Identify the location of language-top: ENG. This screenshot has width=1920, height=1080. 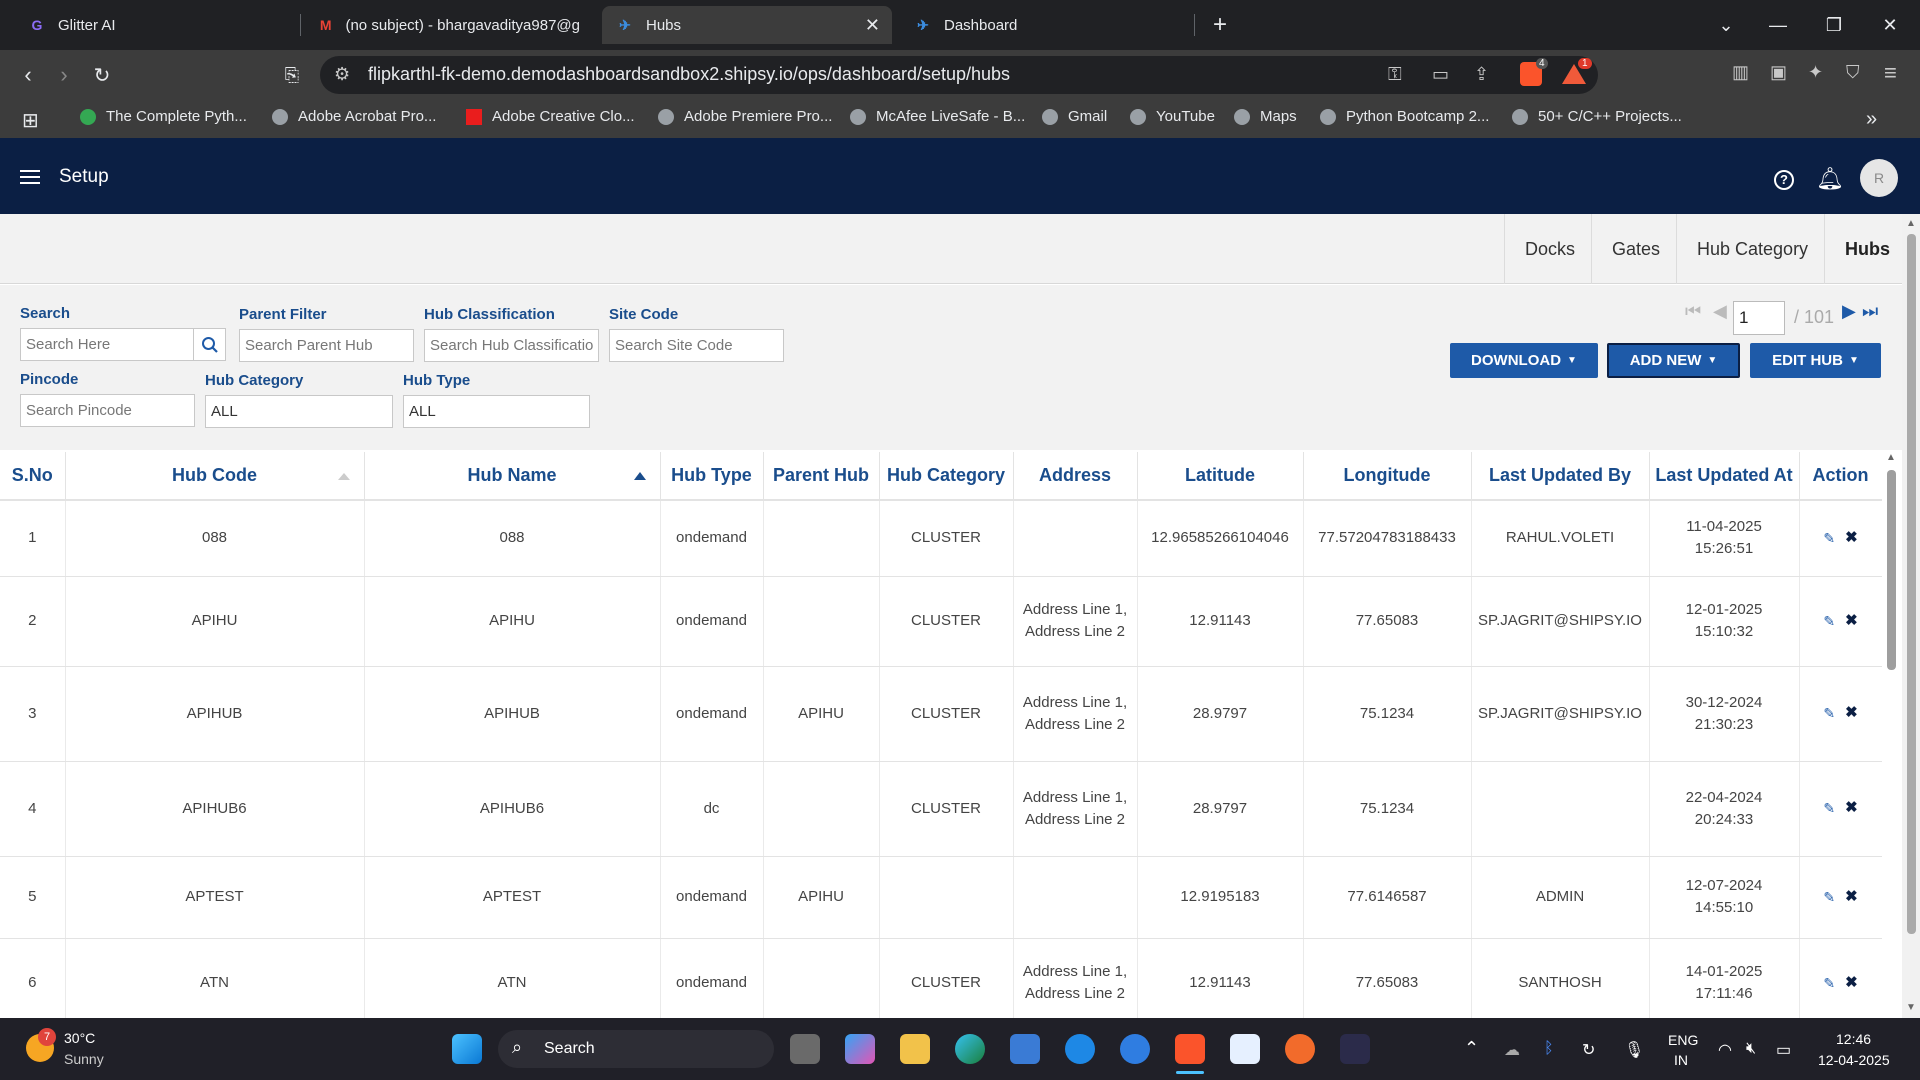
(1683, 1040).